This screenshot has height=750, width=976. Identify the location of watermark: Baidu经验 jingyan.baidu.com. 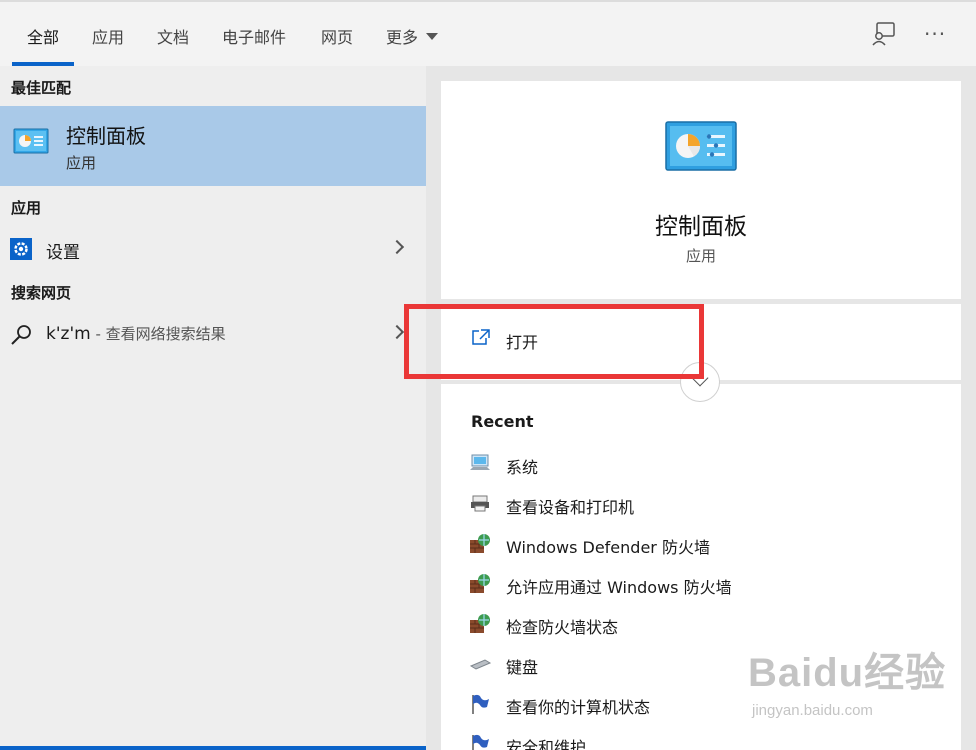
(861, 685).